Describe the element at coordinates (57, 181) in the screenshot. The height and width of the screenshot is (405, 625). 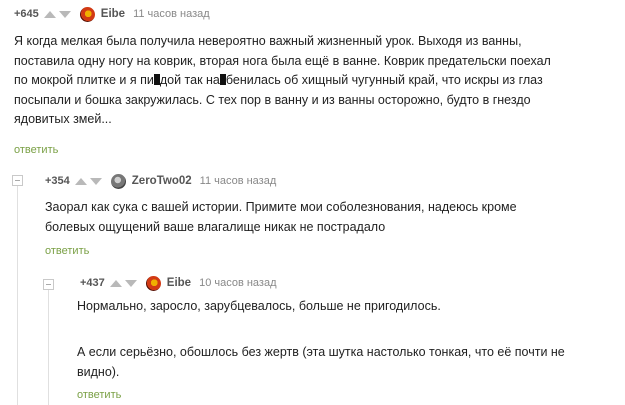
I see `rating: +354` at that location.